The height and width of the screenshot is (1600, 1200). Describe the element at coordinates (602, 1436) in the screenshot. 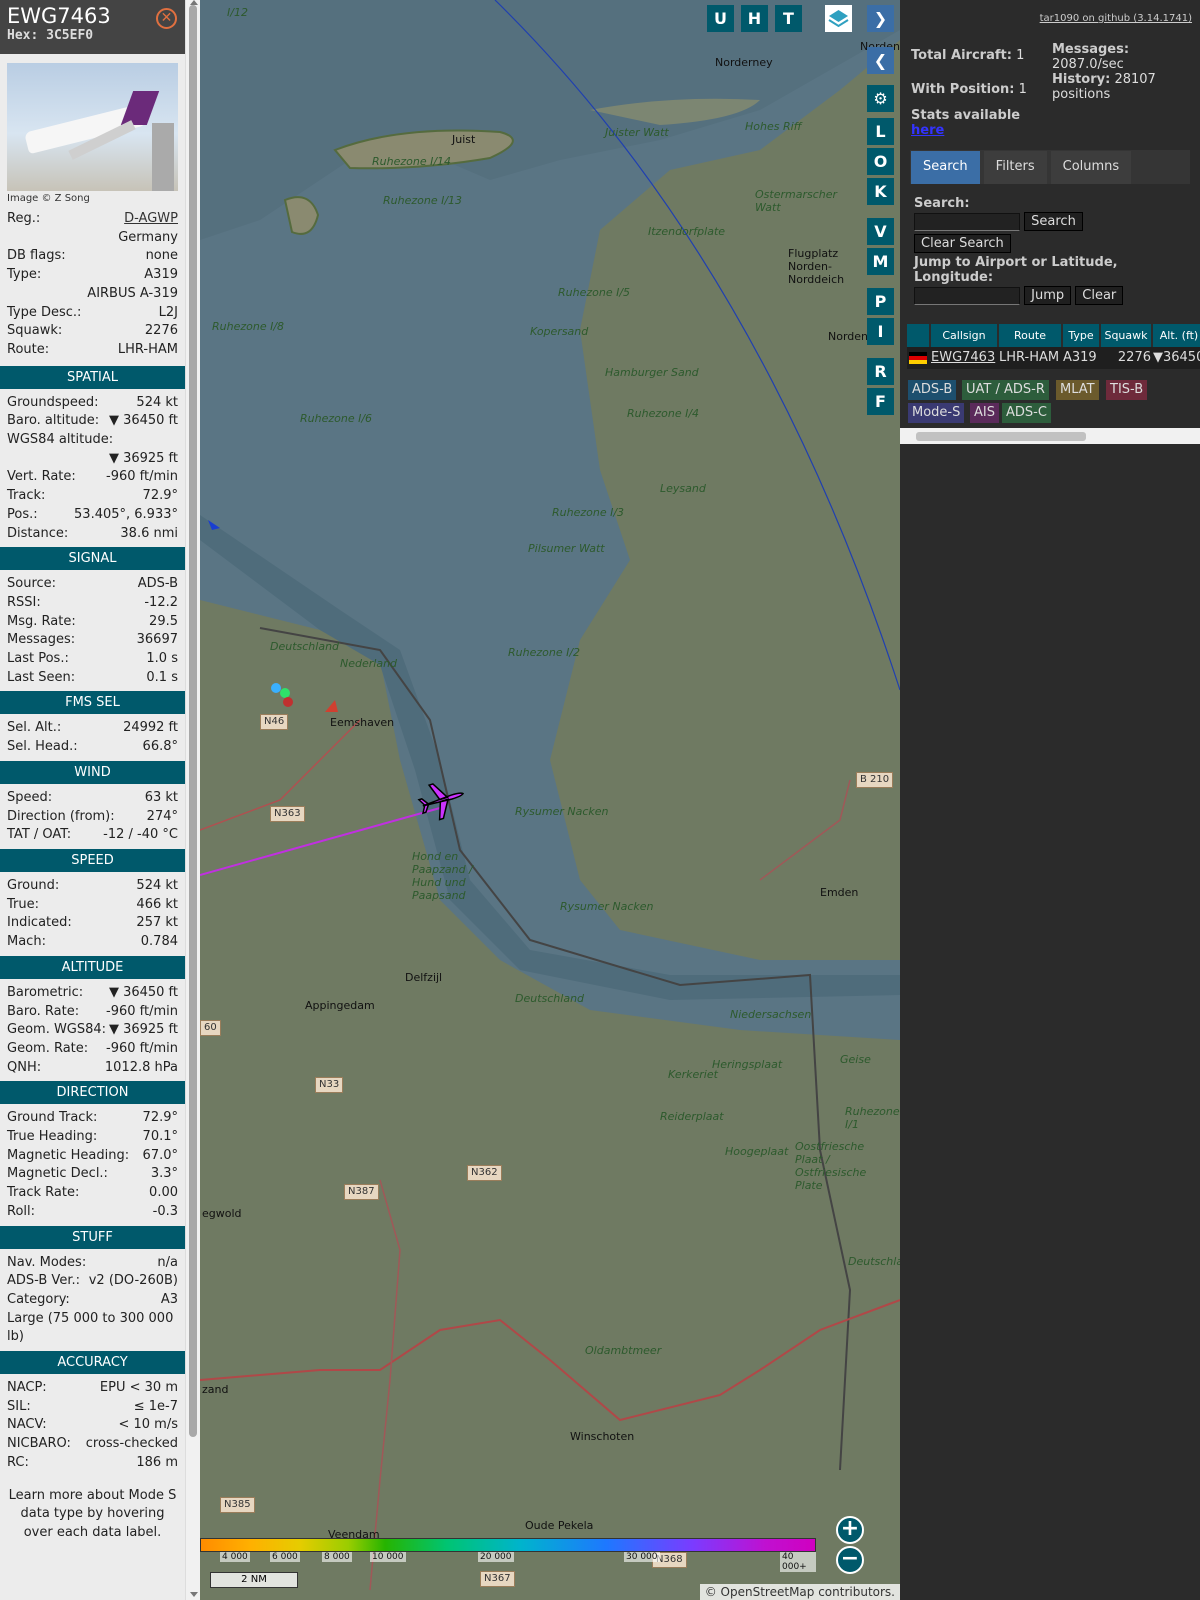

I see `map-label: Winschoten` at that location.